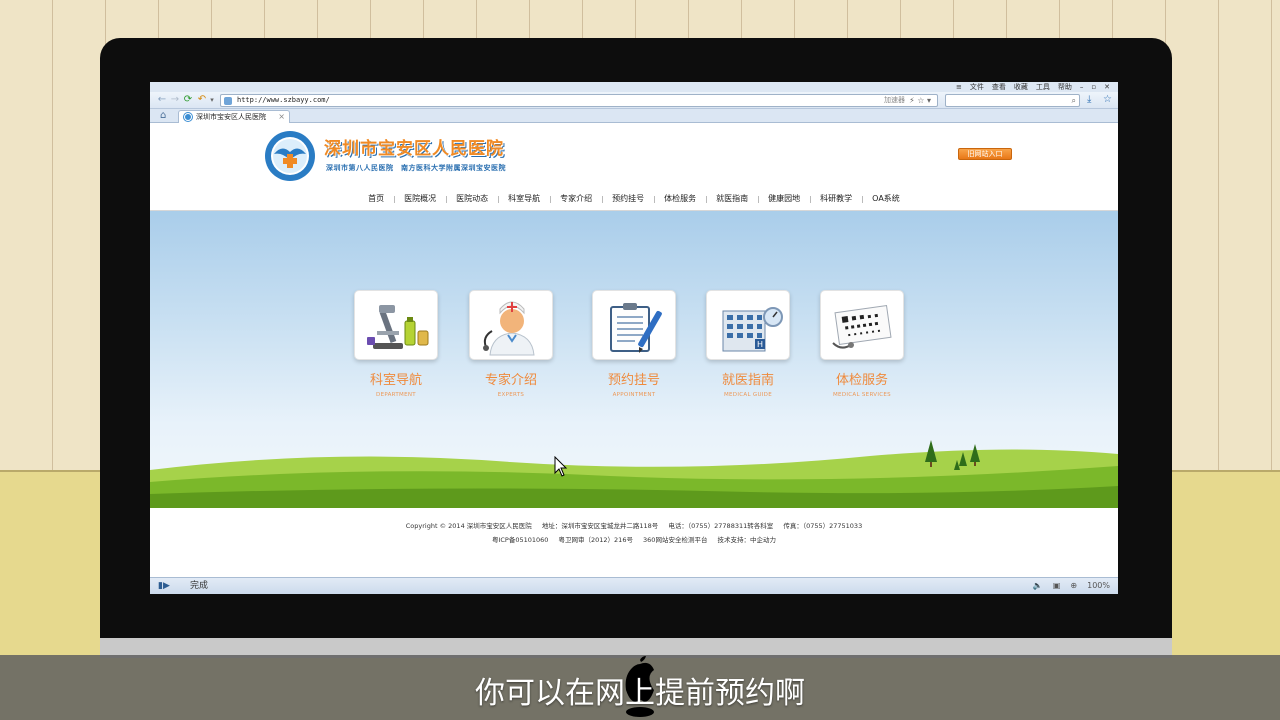 The width and height of the screenshot is (1280, 720). I want to click on card-checkup-sub: MEDICAL SERVICES, so click(862, 395).